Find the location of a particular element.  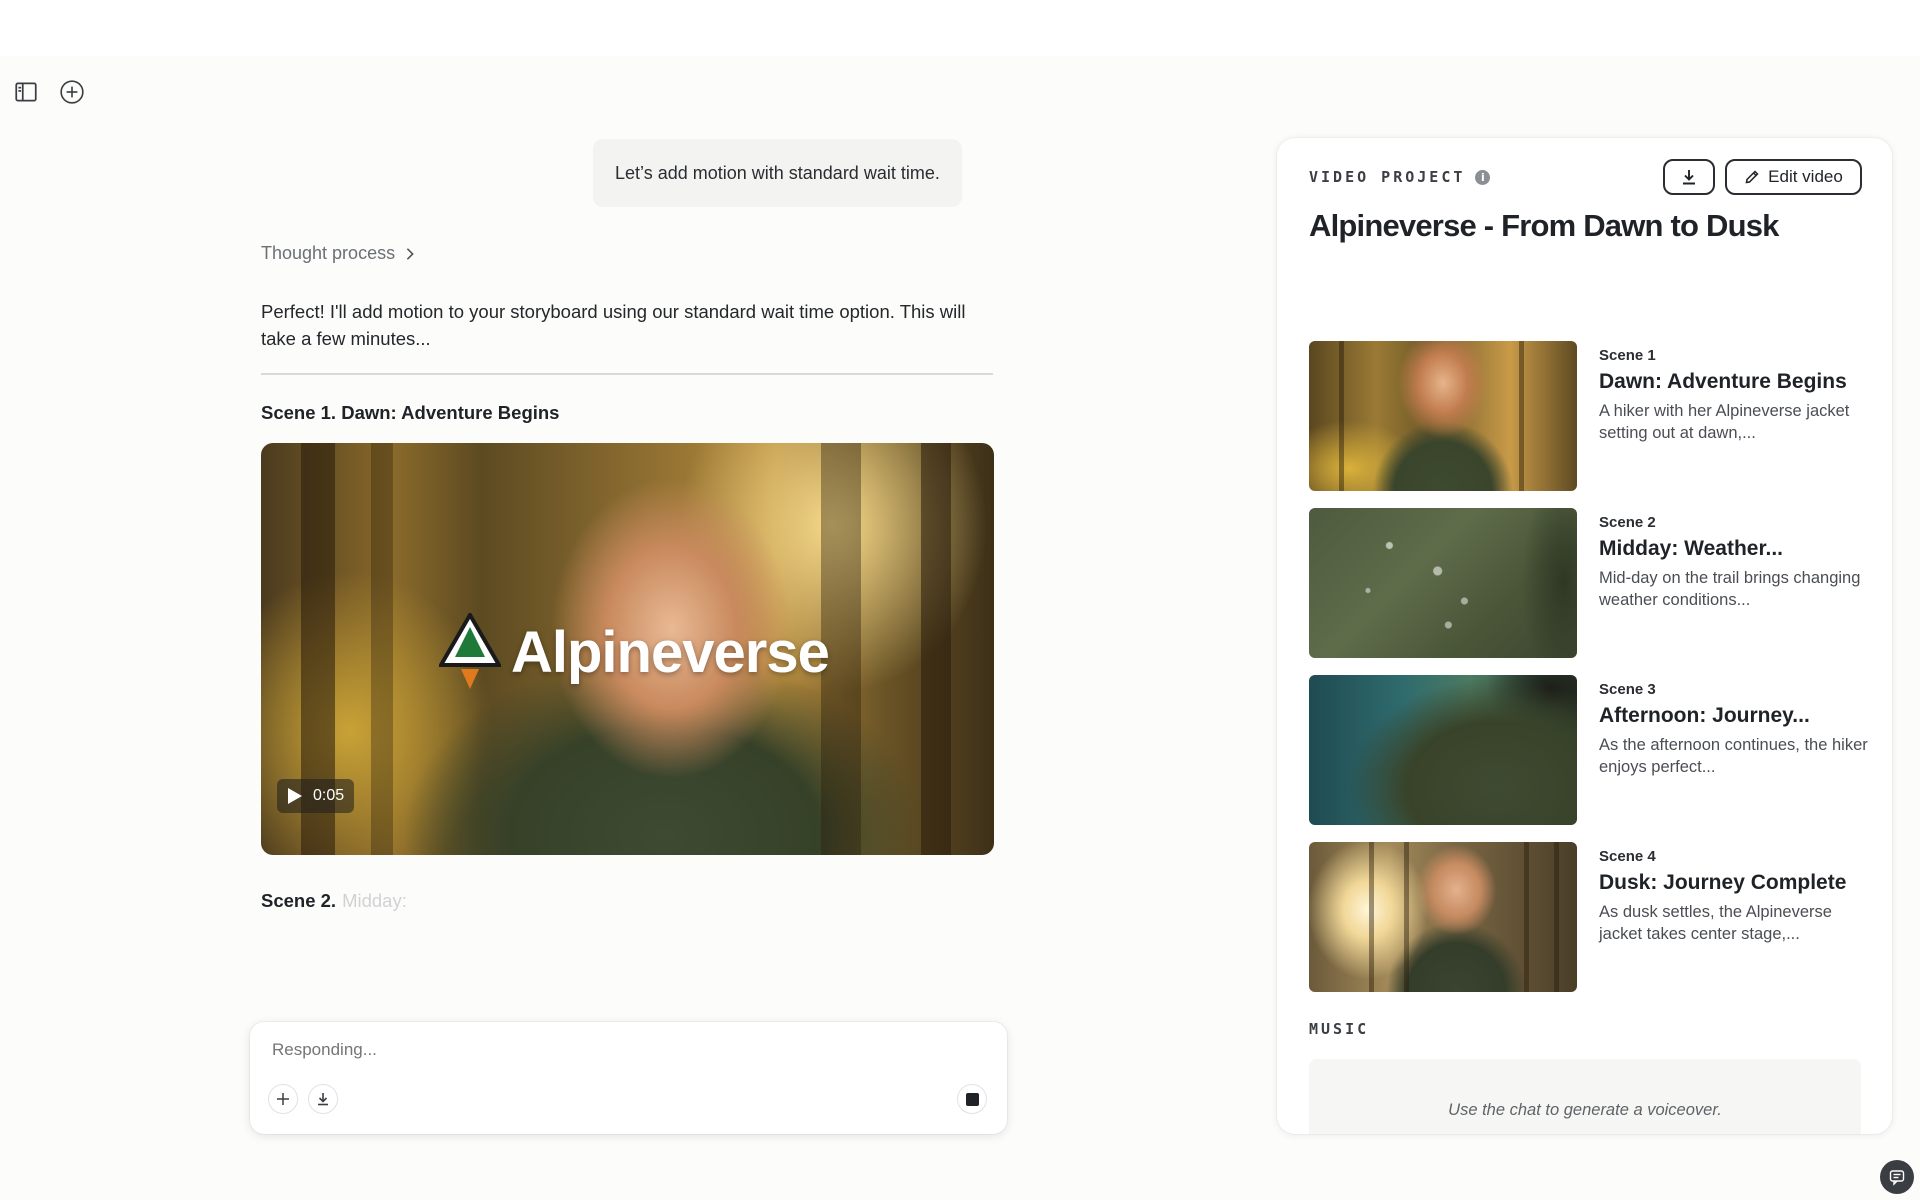

attach-button is located at coordinates (283, 1099).